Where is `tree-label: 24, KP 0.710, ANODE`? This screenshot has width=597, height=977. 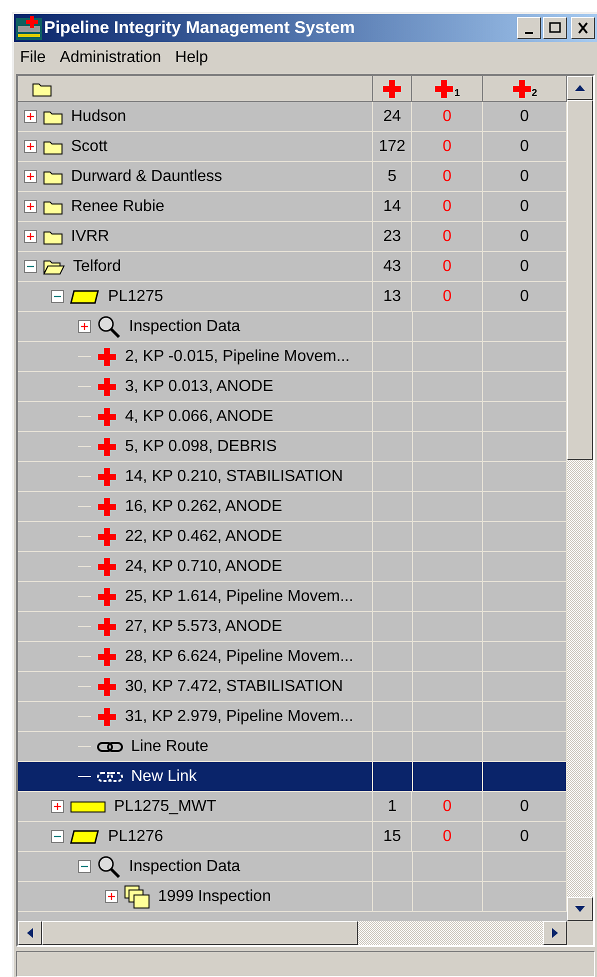 tree-label: 24, KP 0.710, ANODE is located at coordinates (203, 566).